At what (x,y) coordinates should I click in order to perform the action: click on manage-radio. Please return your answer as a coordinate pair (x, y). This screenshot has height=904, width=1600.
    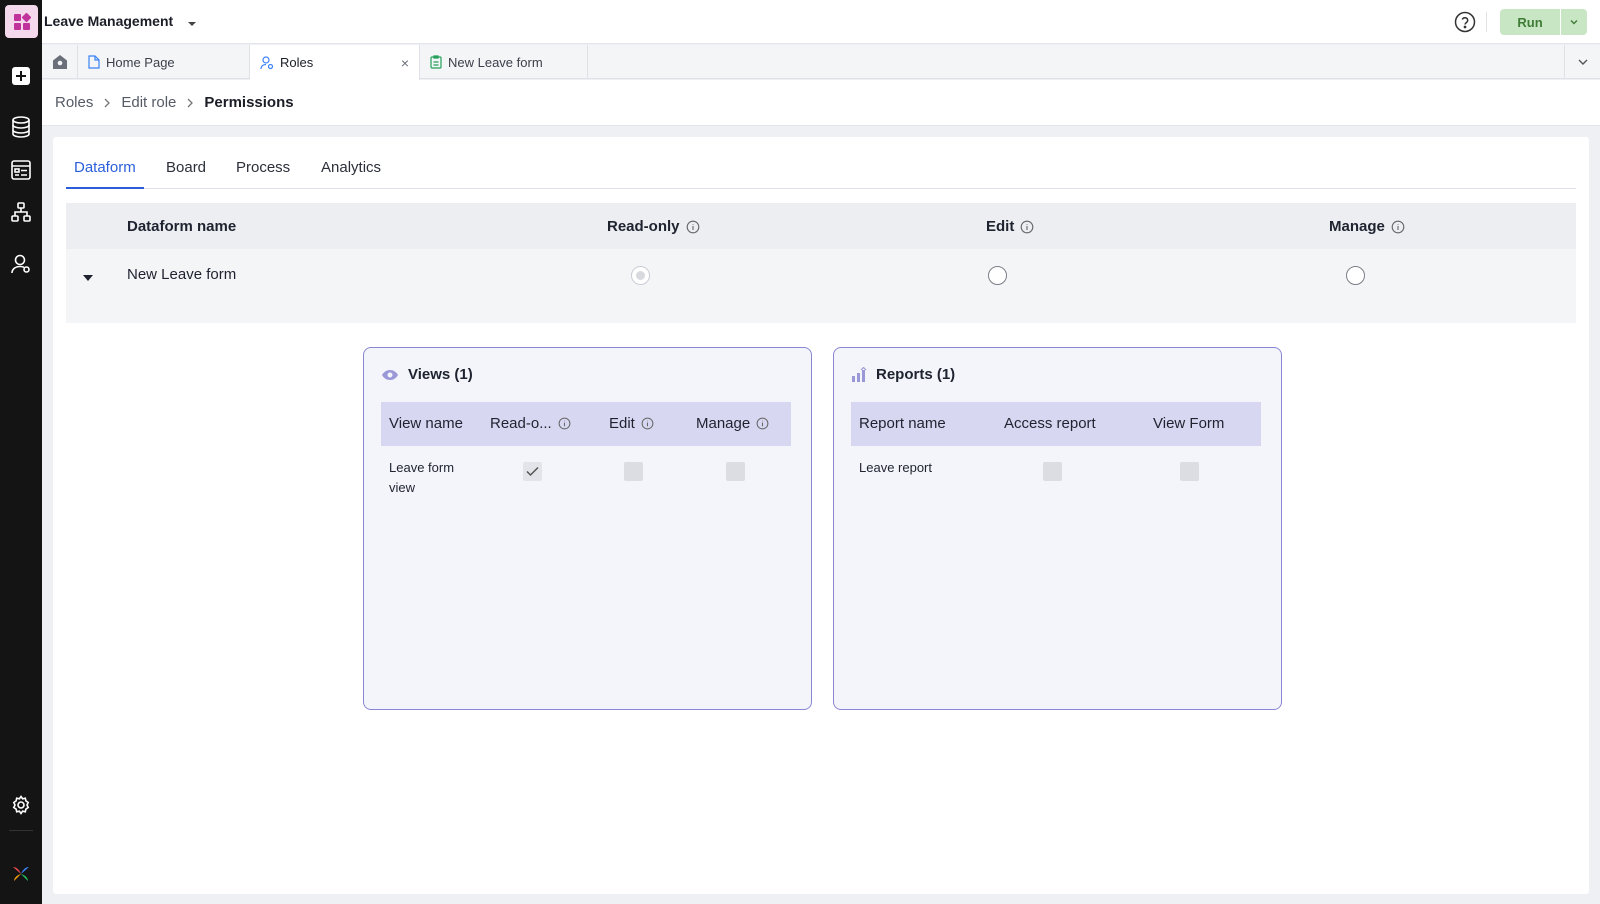
    Looking at the image, I should click on (1355, 275).